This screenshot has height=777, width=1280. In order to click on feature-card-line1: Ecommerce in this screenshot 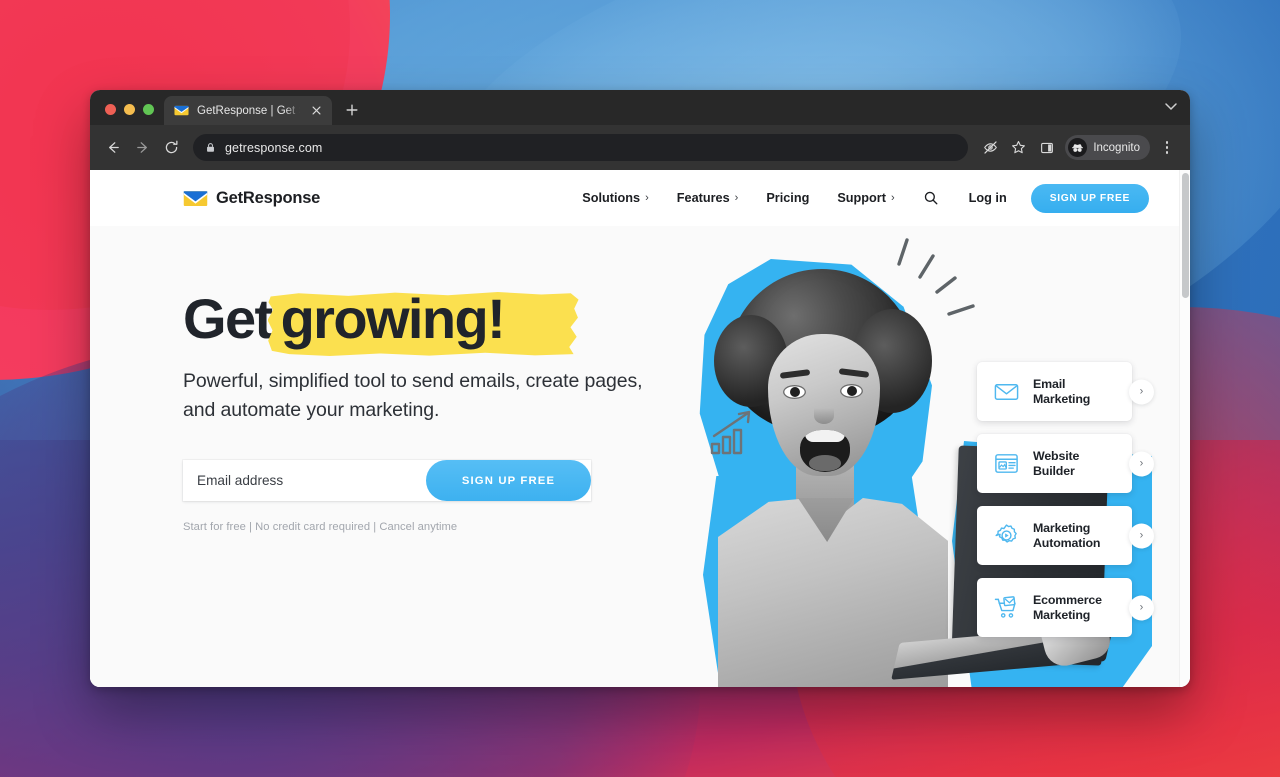, I will do `click(1067, 599)`.